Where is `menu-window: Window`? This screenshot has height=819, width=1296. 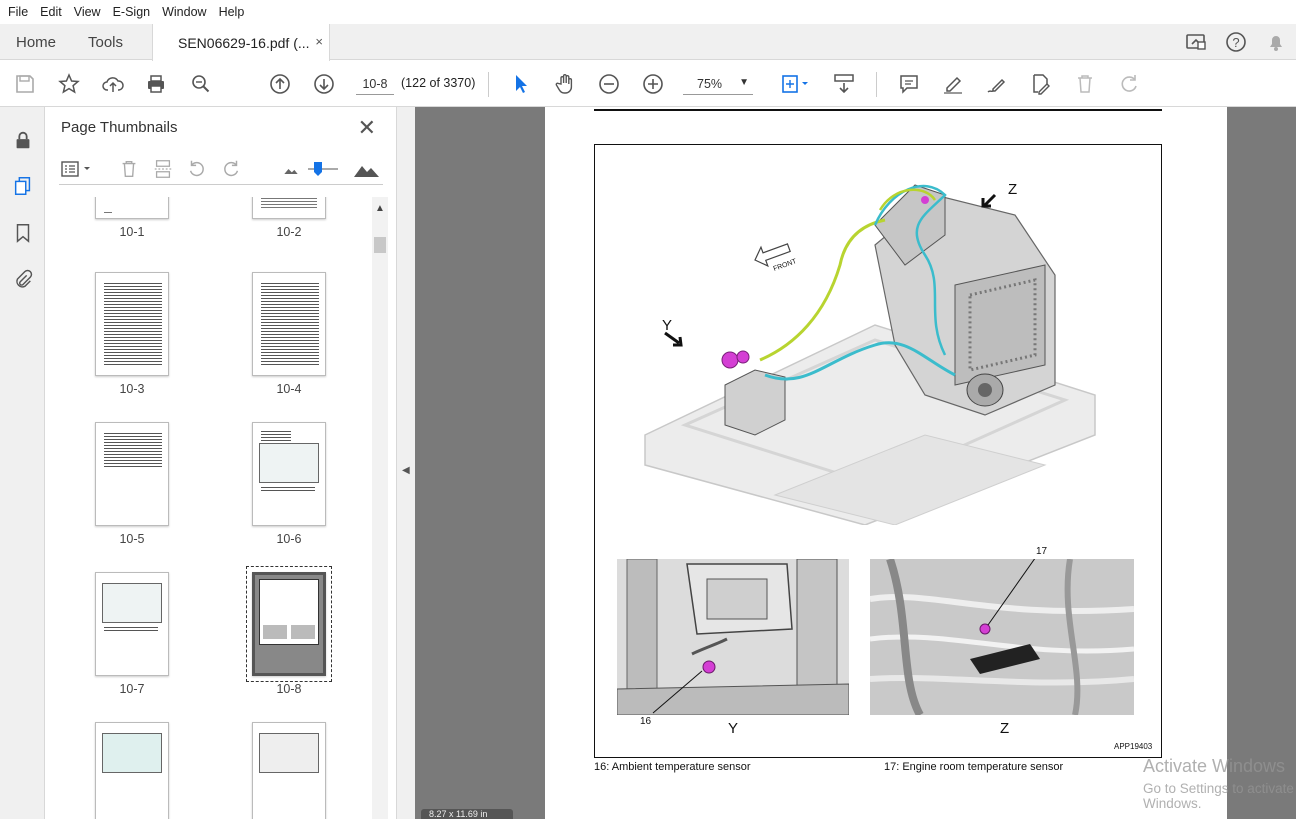 menu-window: Window is located at coordinates (184, 12).